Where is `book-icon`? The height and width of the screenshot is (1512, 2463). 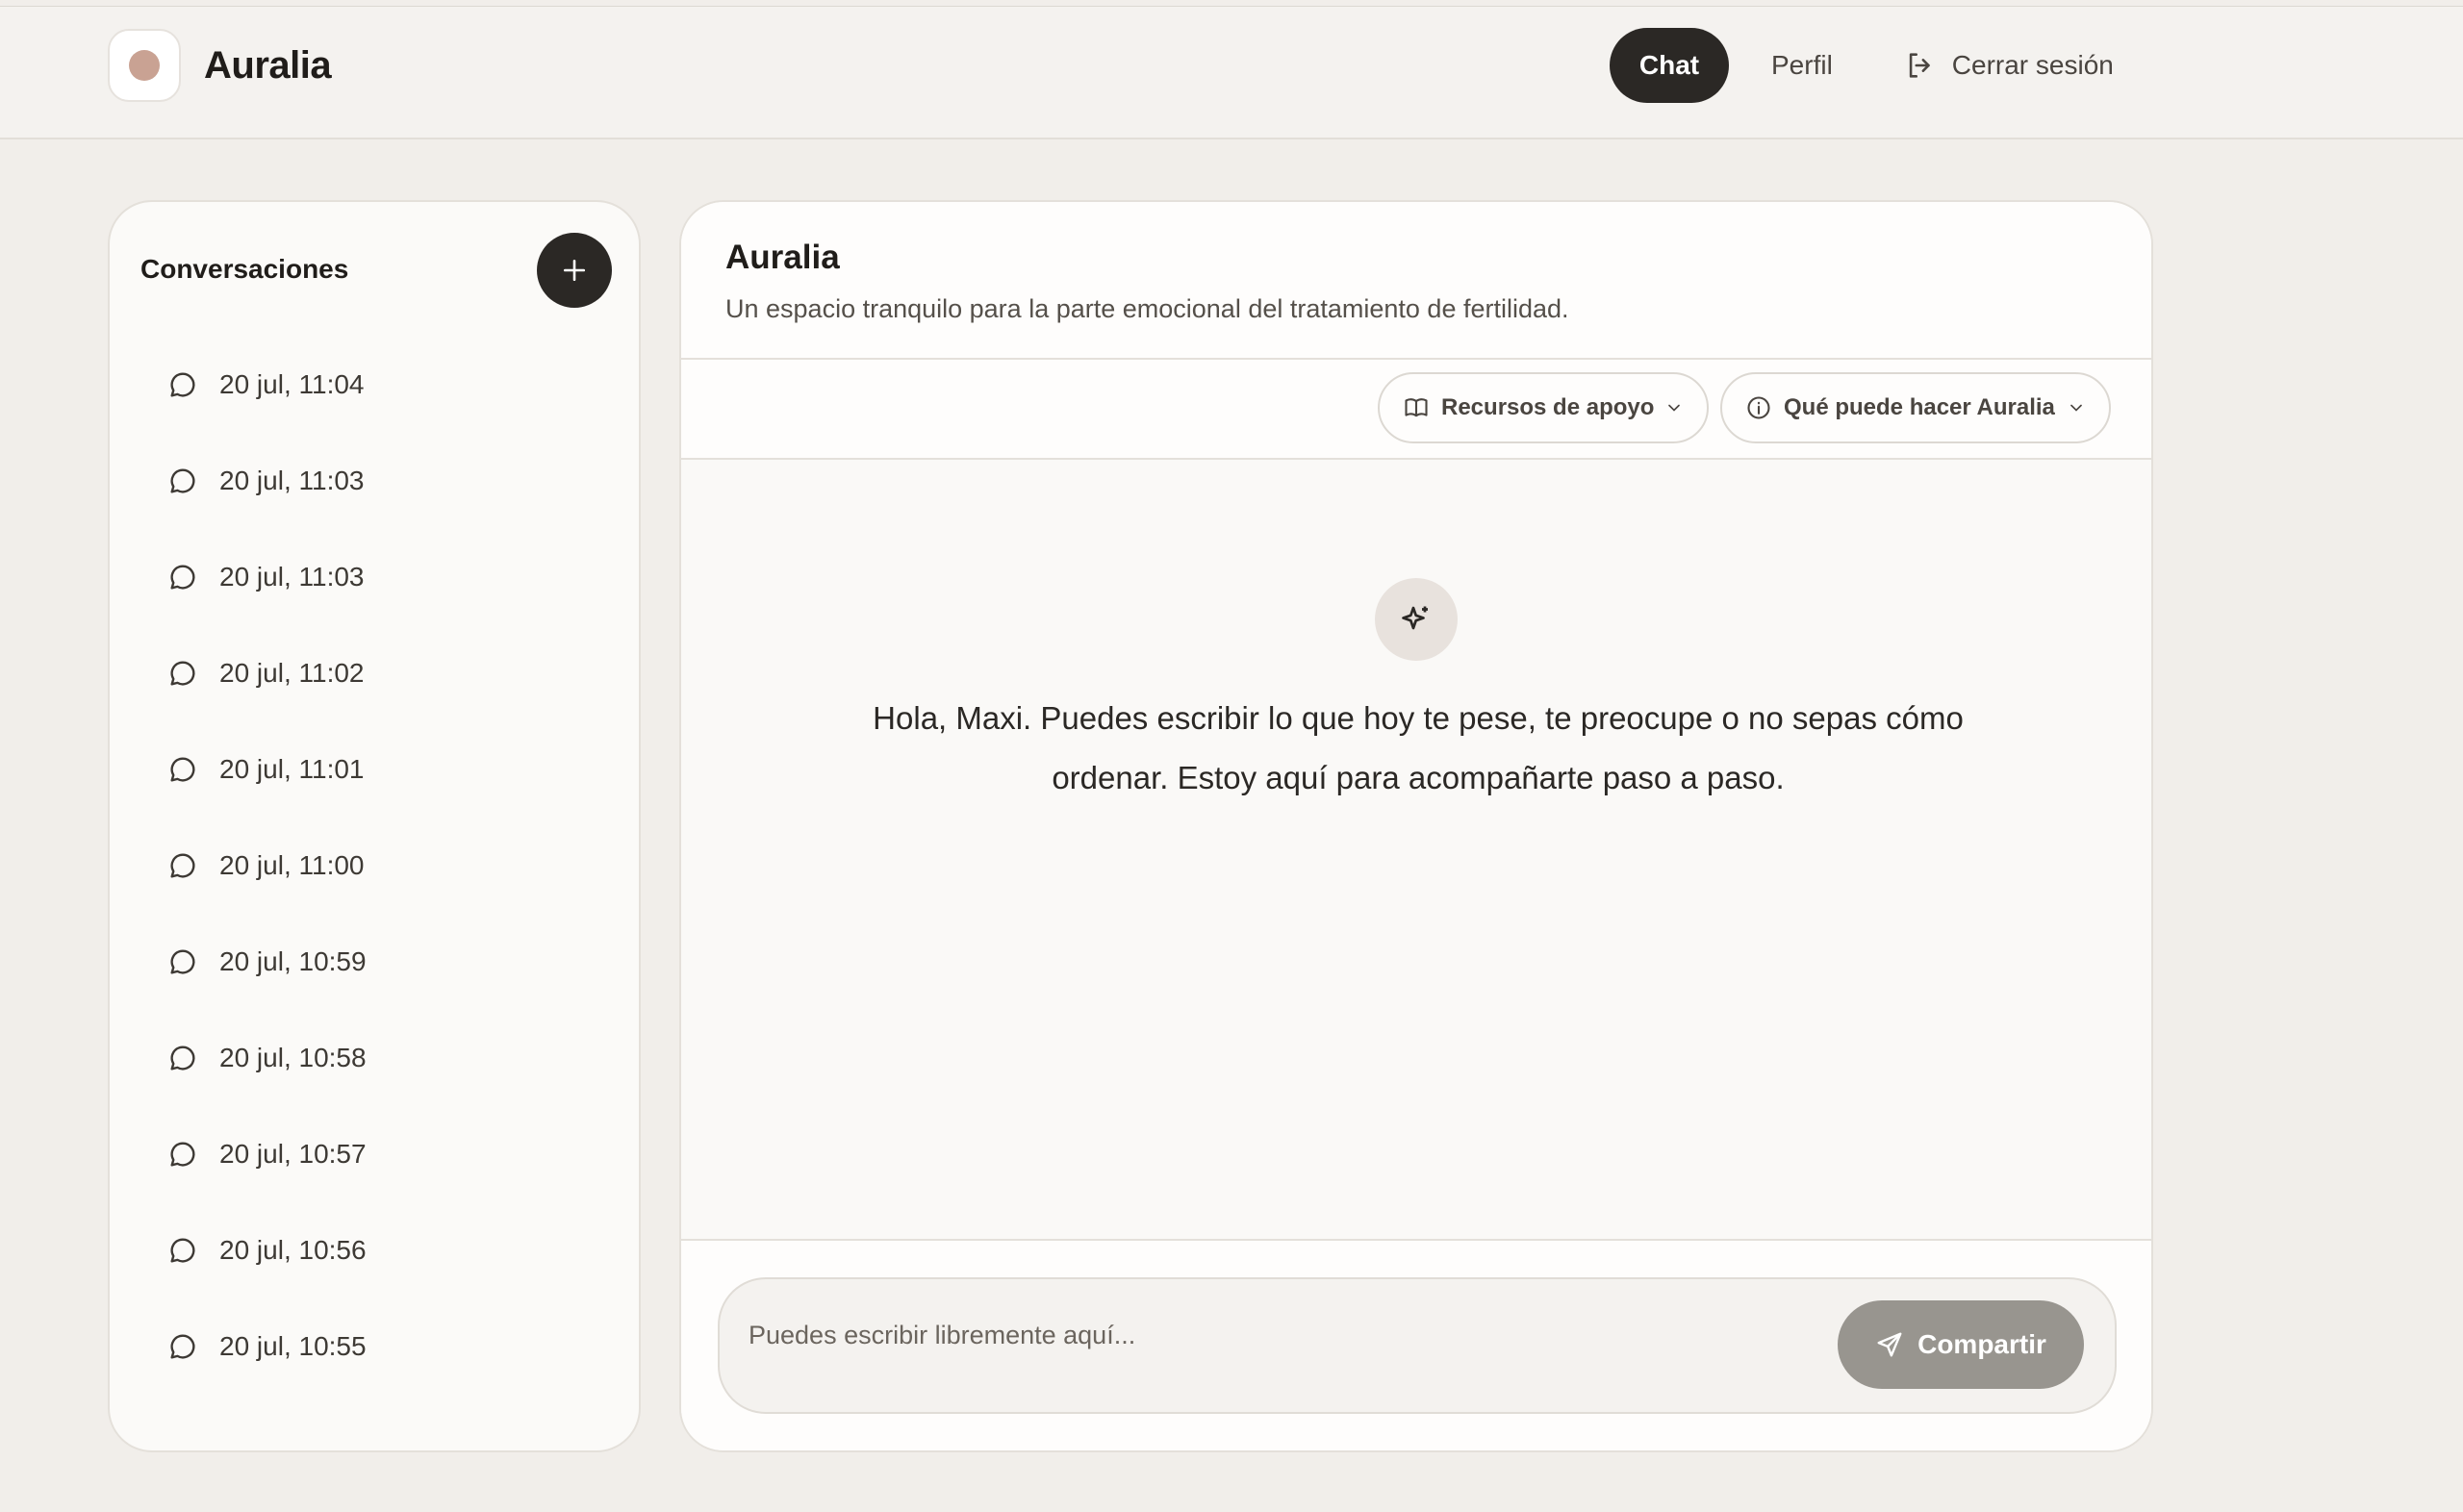
book-icon is located at coordinates (1417, 408).